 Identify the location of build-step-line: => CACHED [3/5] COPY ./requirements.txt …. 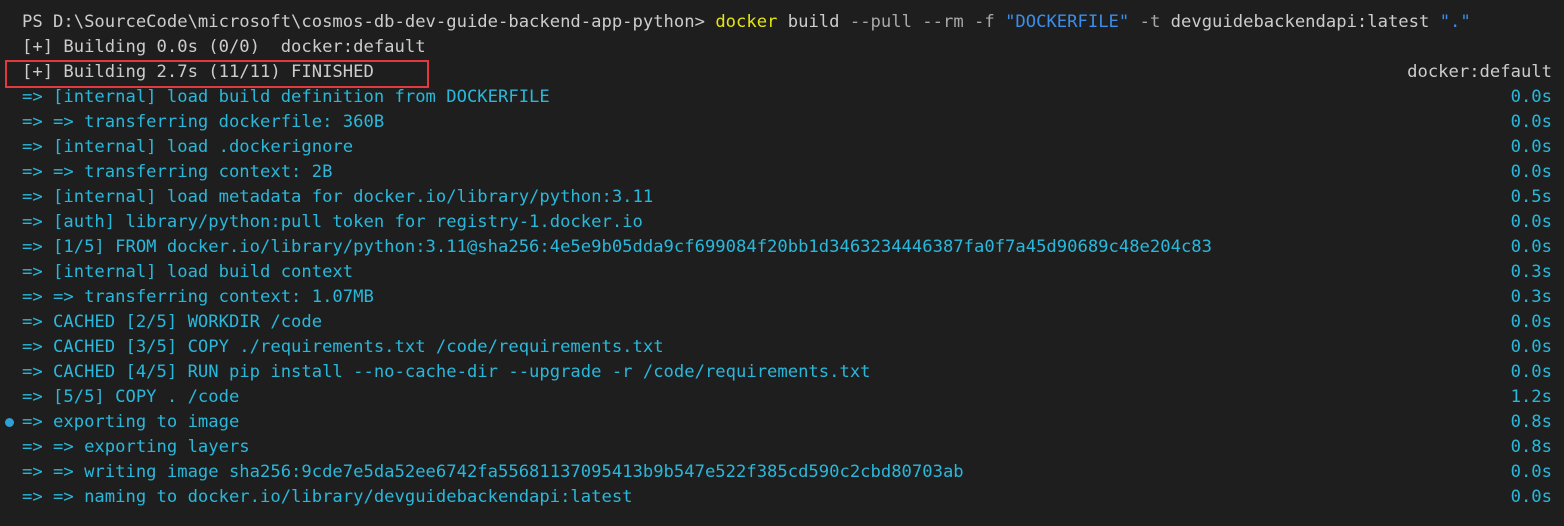
(782, 347).